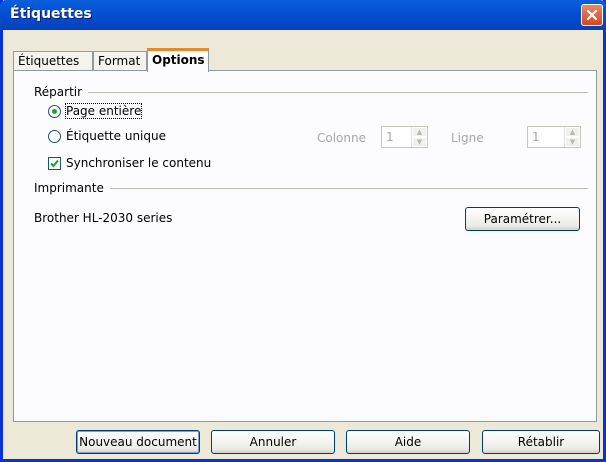 The height and width of the screenshot is (462, 606). I want to click on sync-contents-option: Synchroniser le contenu, so click(129, 163).